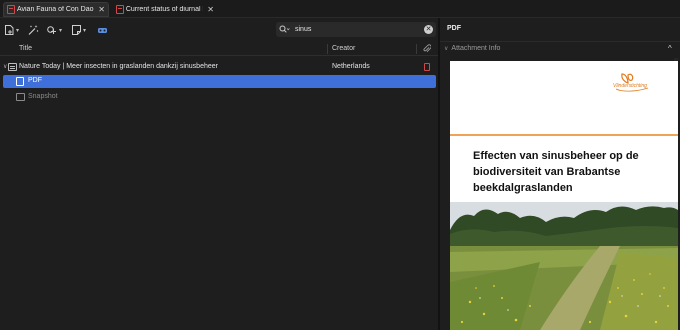 This screenshot has width=680, height=330. I want to click on tab-avian-fauna: Avian Fauna of Con Dao a ✕, so click(56, 9).